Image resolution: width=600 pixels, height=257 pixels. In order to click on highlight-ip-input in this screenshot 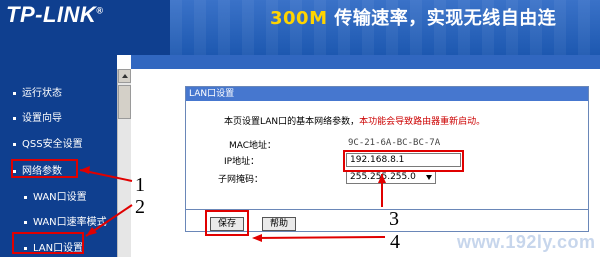, I will do `click(403, 161)`.